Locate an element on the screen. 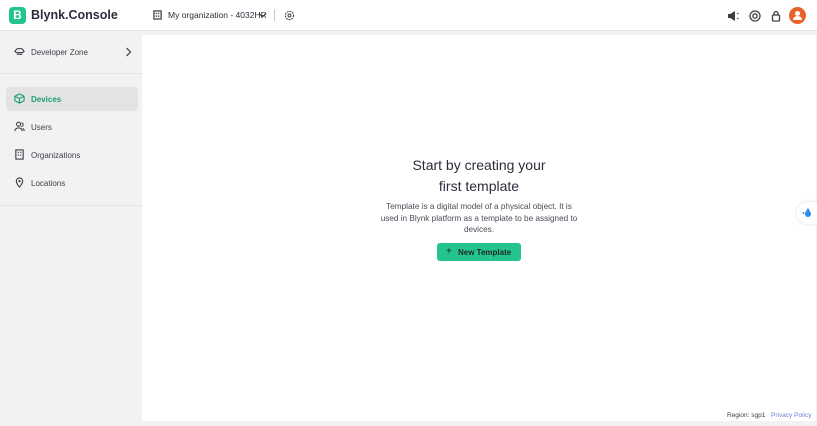  sidebar-item-locations: Locations is located at coordinates (72, 183).